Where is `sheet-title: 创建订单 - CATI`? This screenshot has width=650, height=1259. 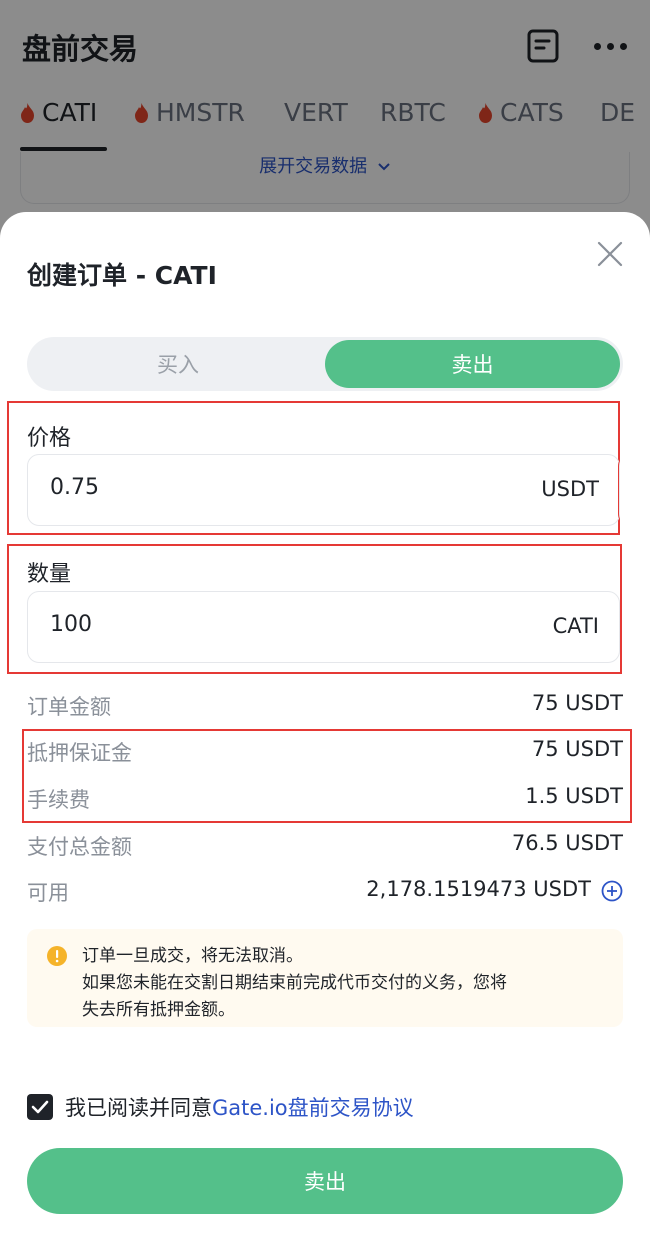
sheet-title: 创建订单 - CATI is located at coordinates (122, 275).